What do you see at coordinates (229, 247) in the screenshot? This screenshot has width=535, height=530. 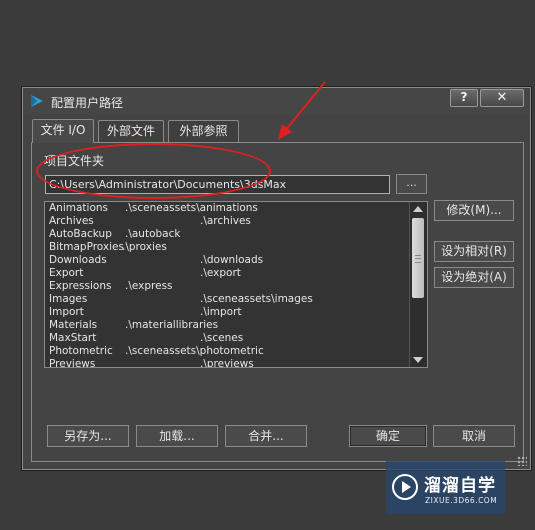 I see `path-list-item: BitmapProxies .\proxies` at bounding box center [229, 247].